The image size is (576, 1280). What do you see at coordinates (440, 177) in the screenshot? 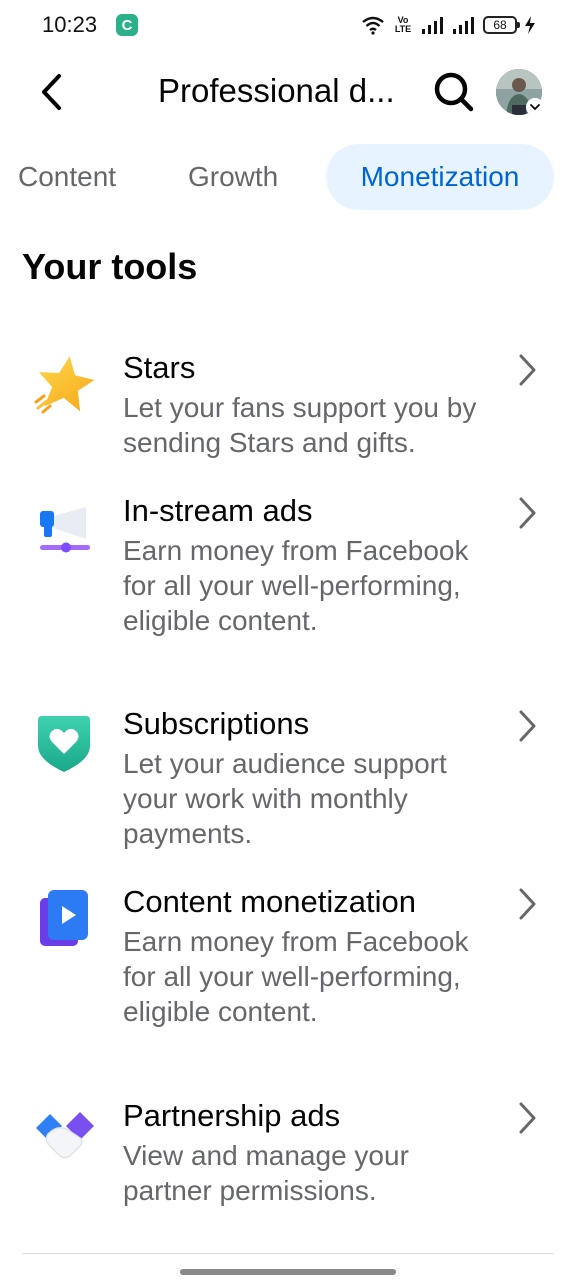
I see `tab-monetization: Monetization` at bounding box center [440, 177].